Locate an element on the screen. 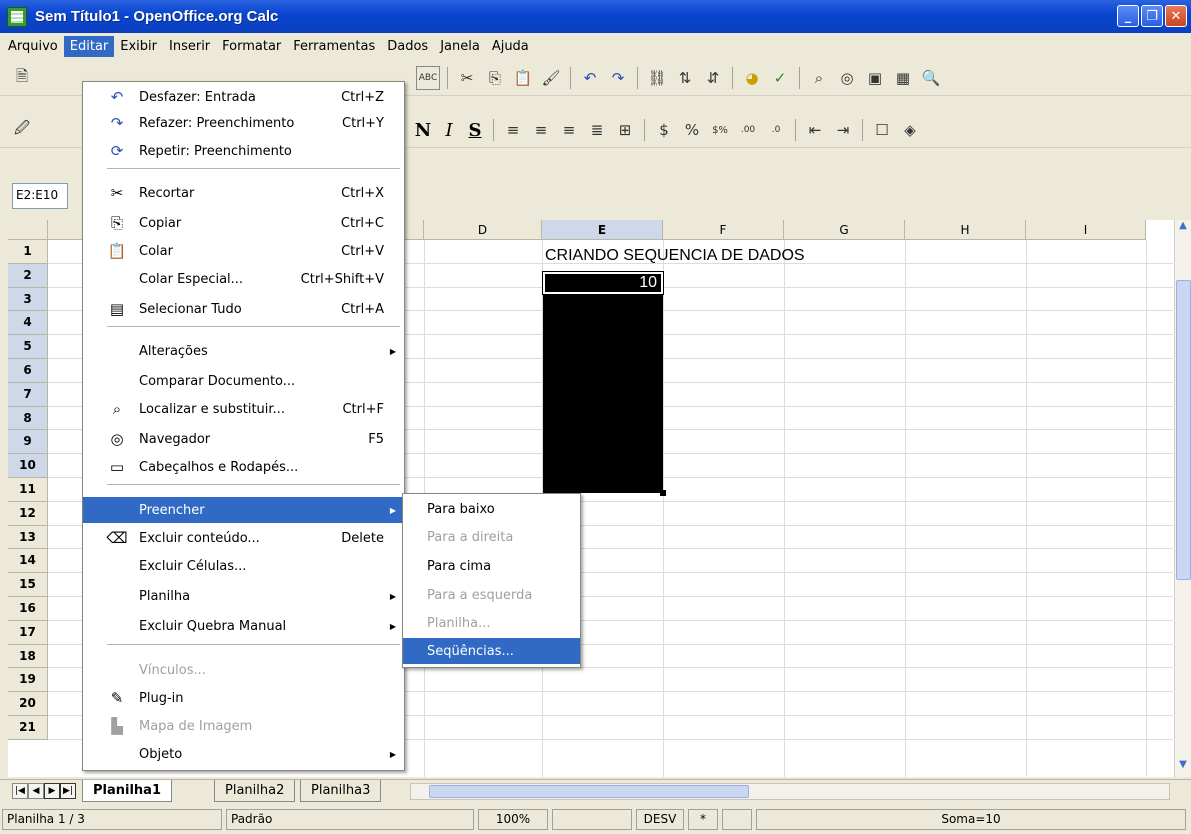  sheet-tab-planilha2: Planilha2 is located at coordinates (255, 791).